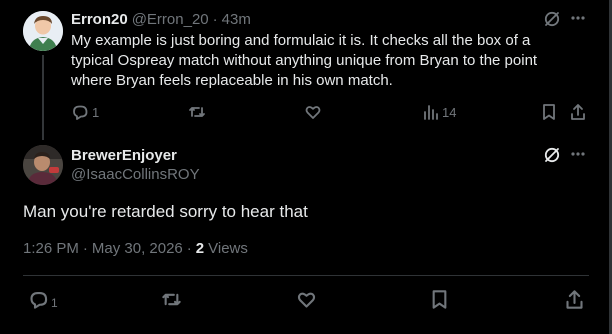 The image size is (612, 334). Describe the element at coordinates (43, 165) in the screenshot. I see `brewerenjoyer-avatar` at that location.